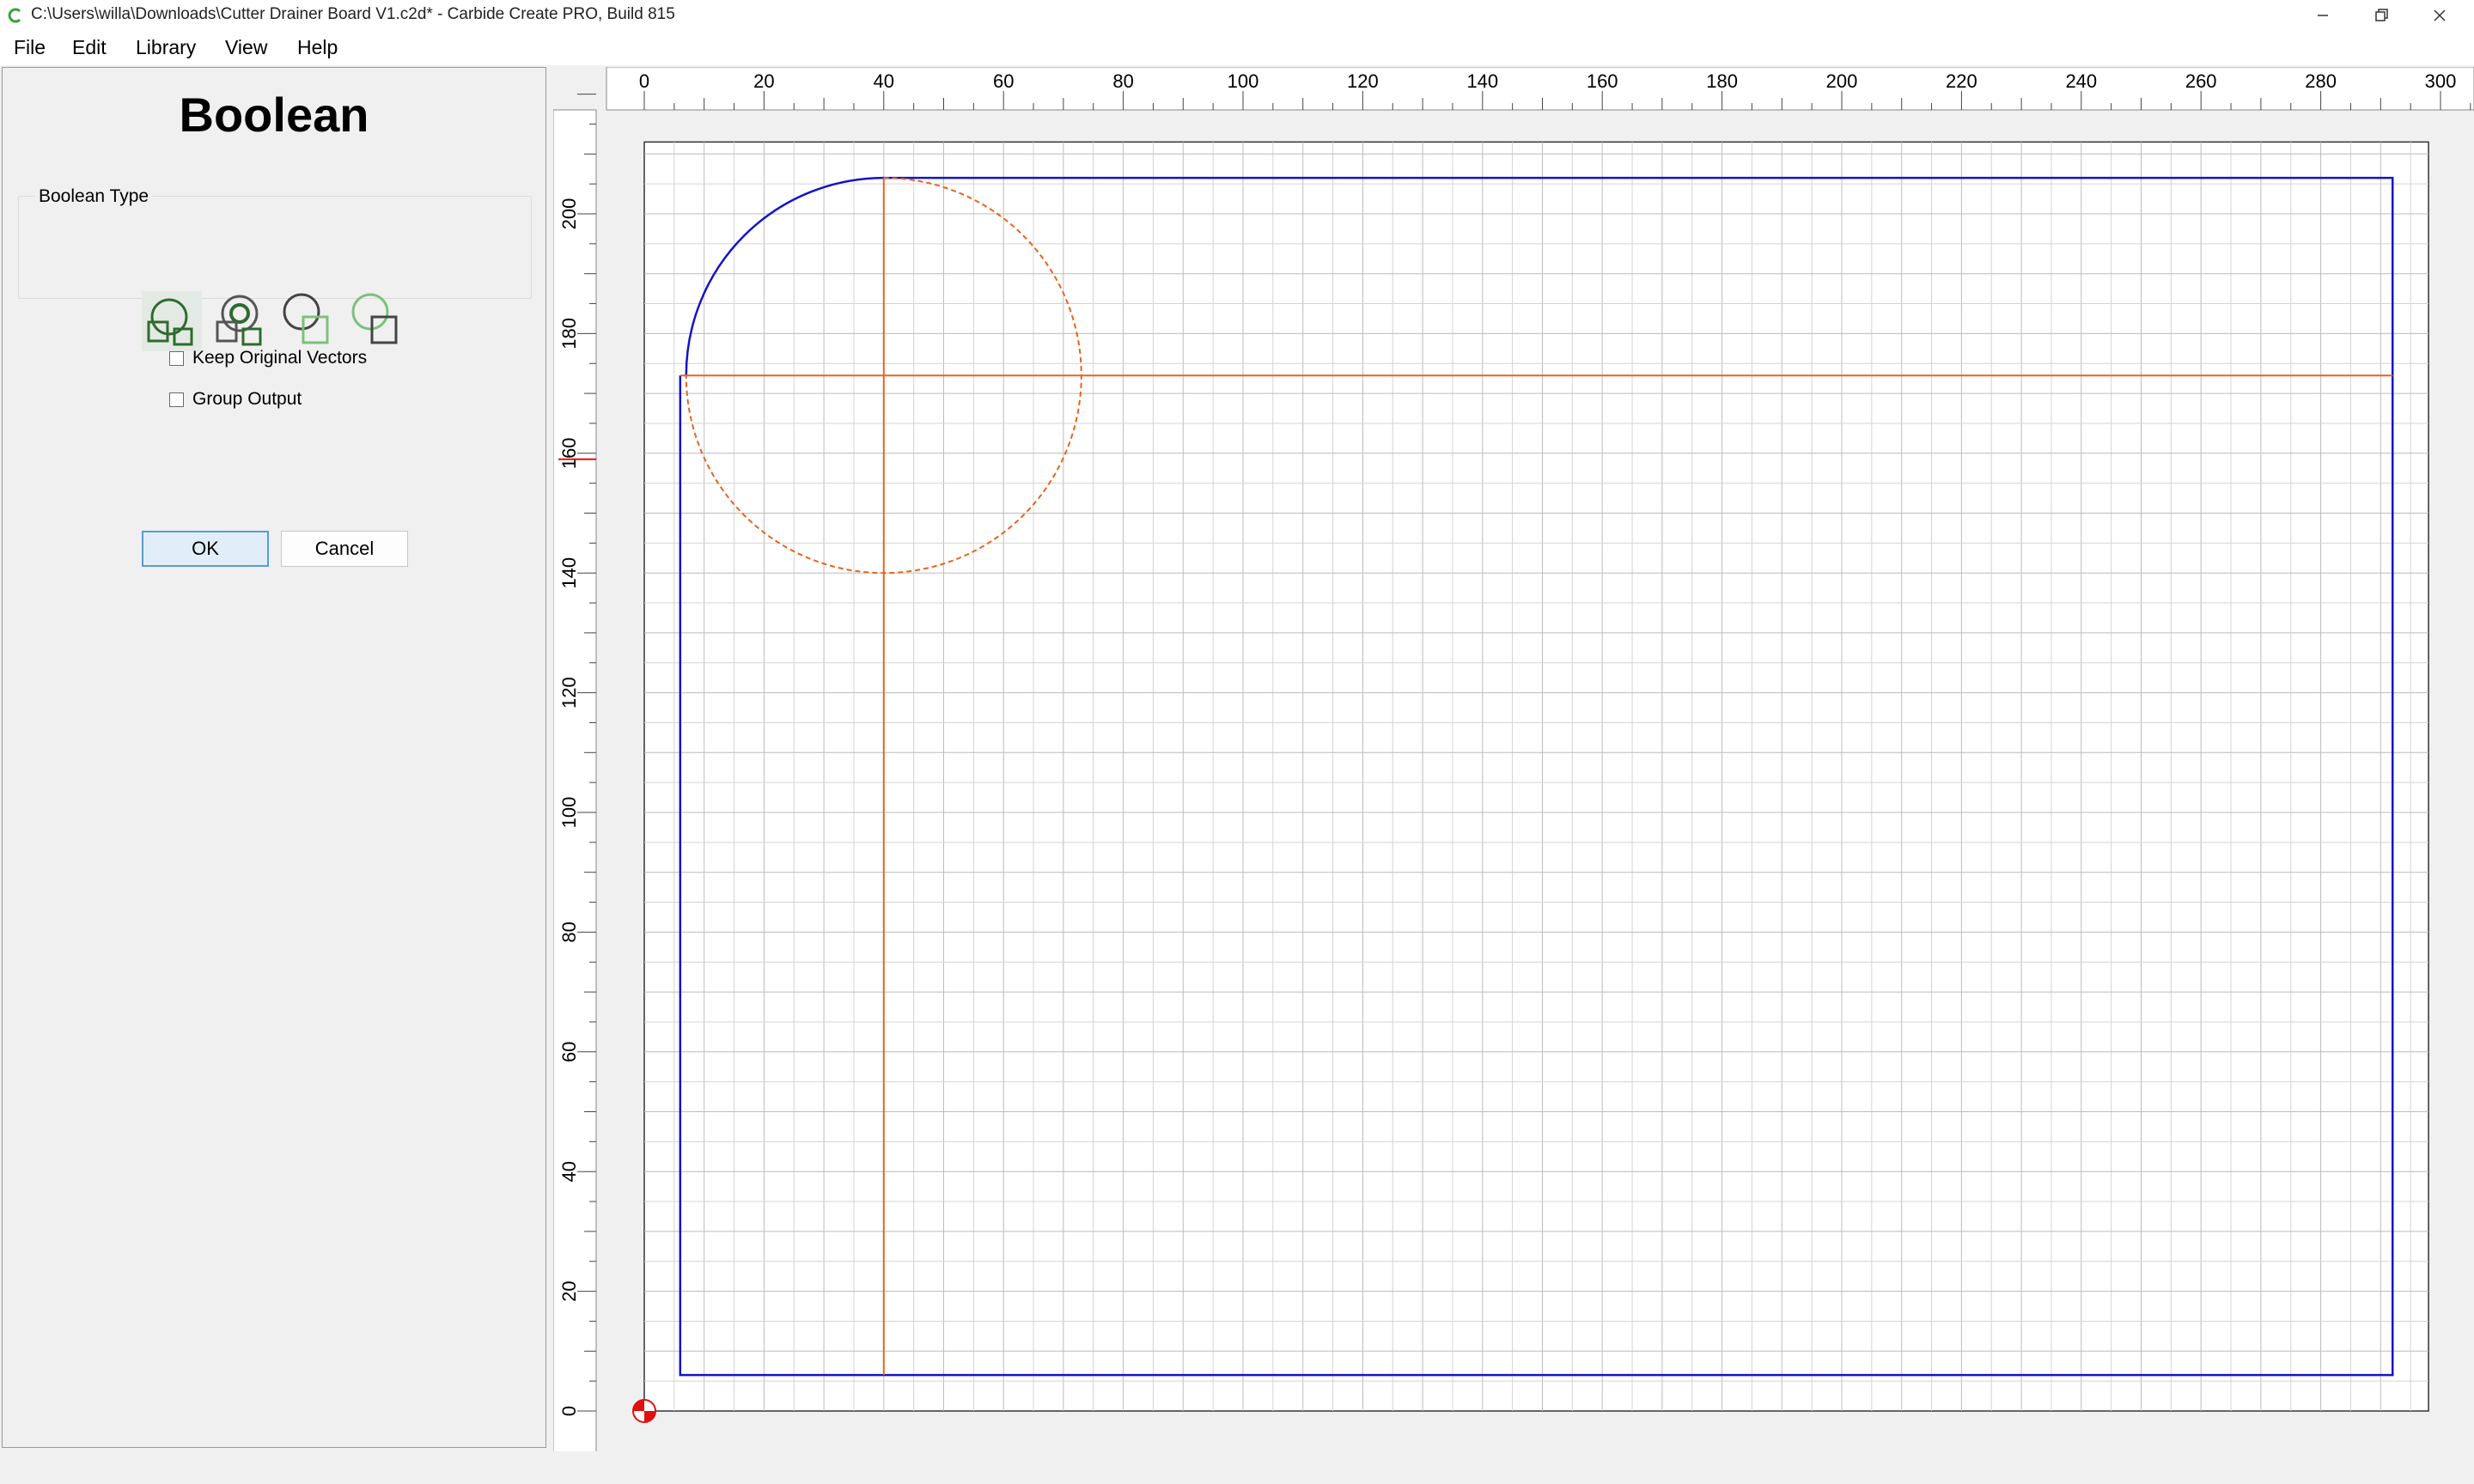 Image resolution: width=2474 pixels, height=1484 pixels. Describe the element at coordinates (30, 47) in the screenshot. I see `menu-file: File` at that location.